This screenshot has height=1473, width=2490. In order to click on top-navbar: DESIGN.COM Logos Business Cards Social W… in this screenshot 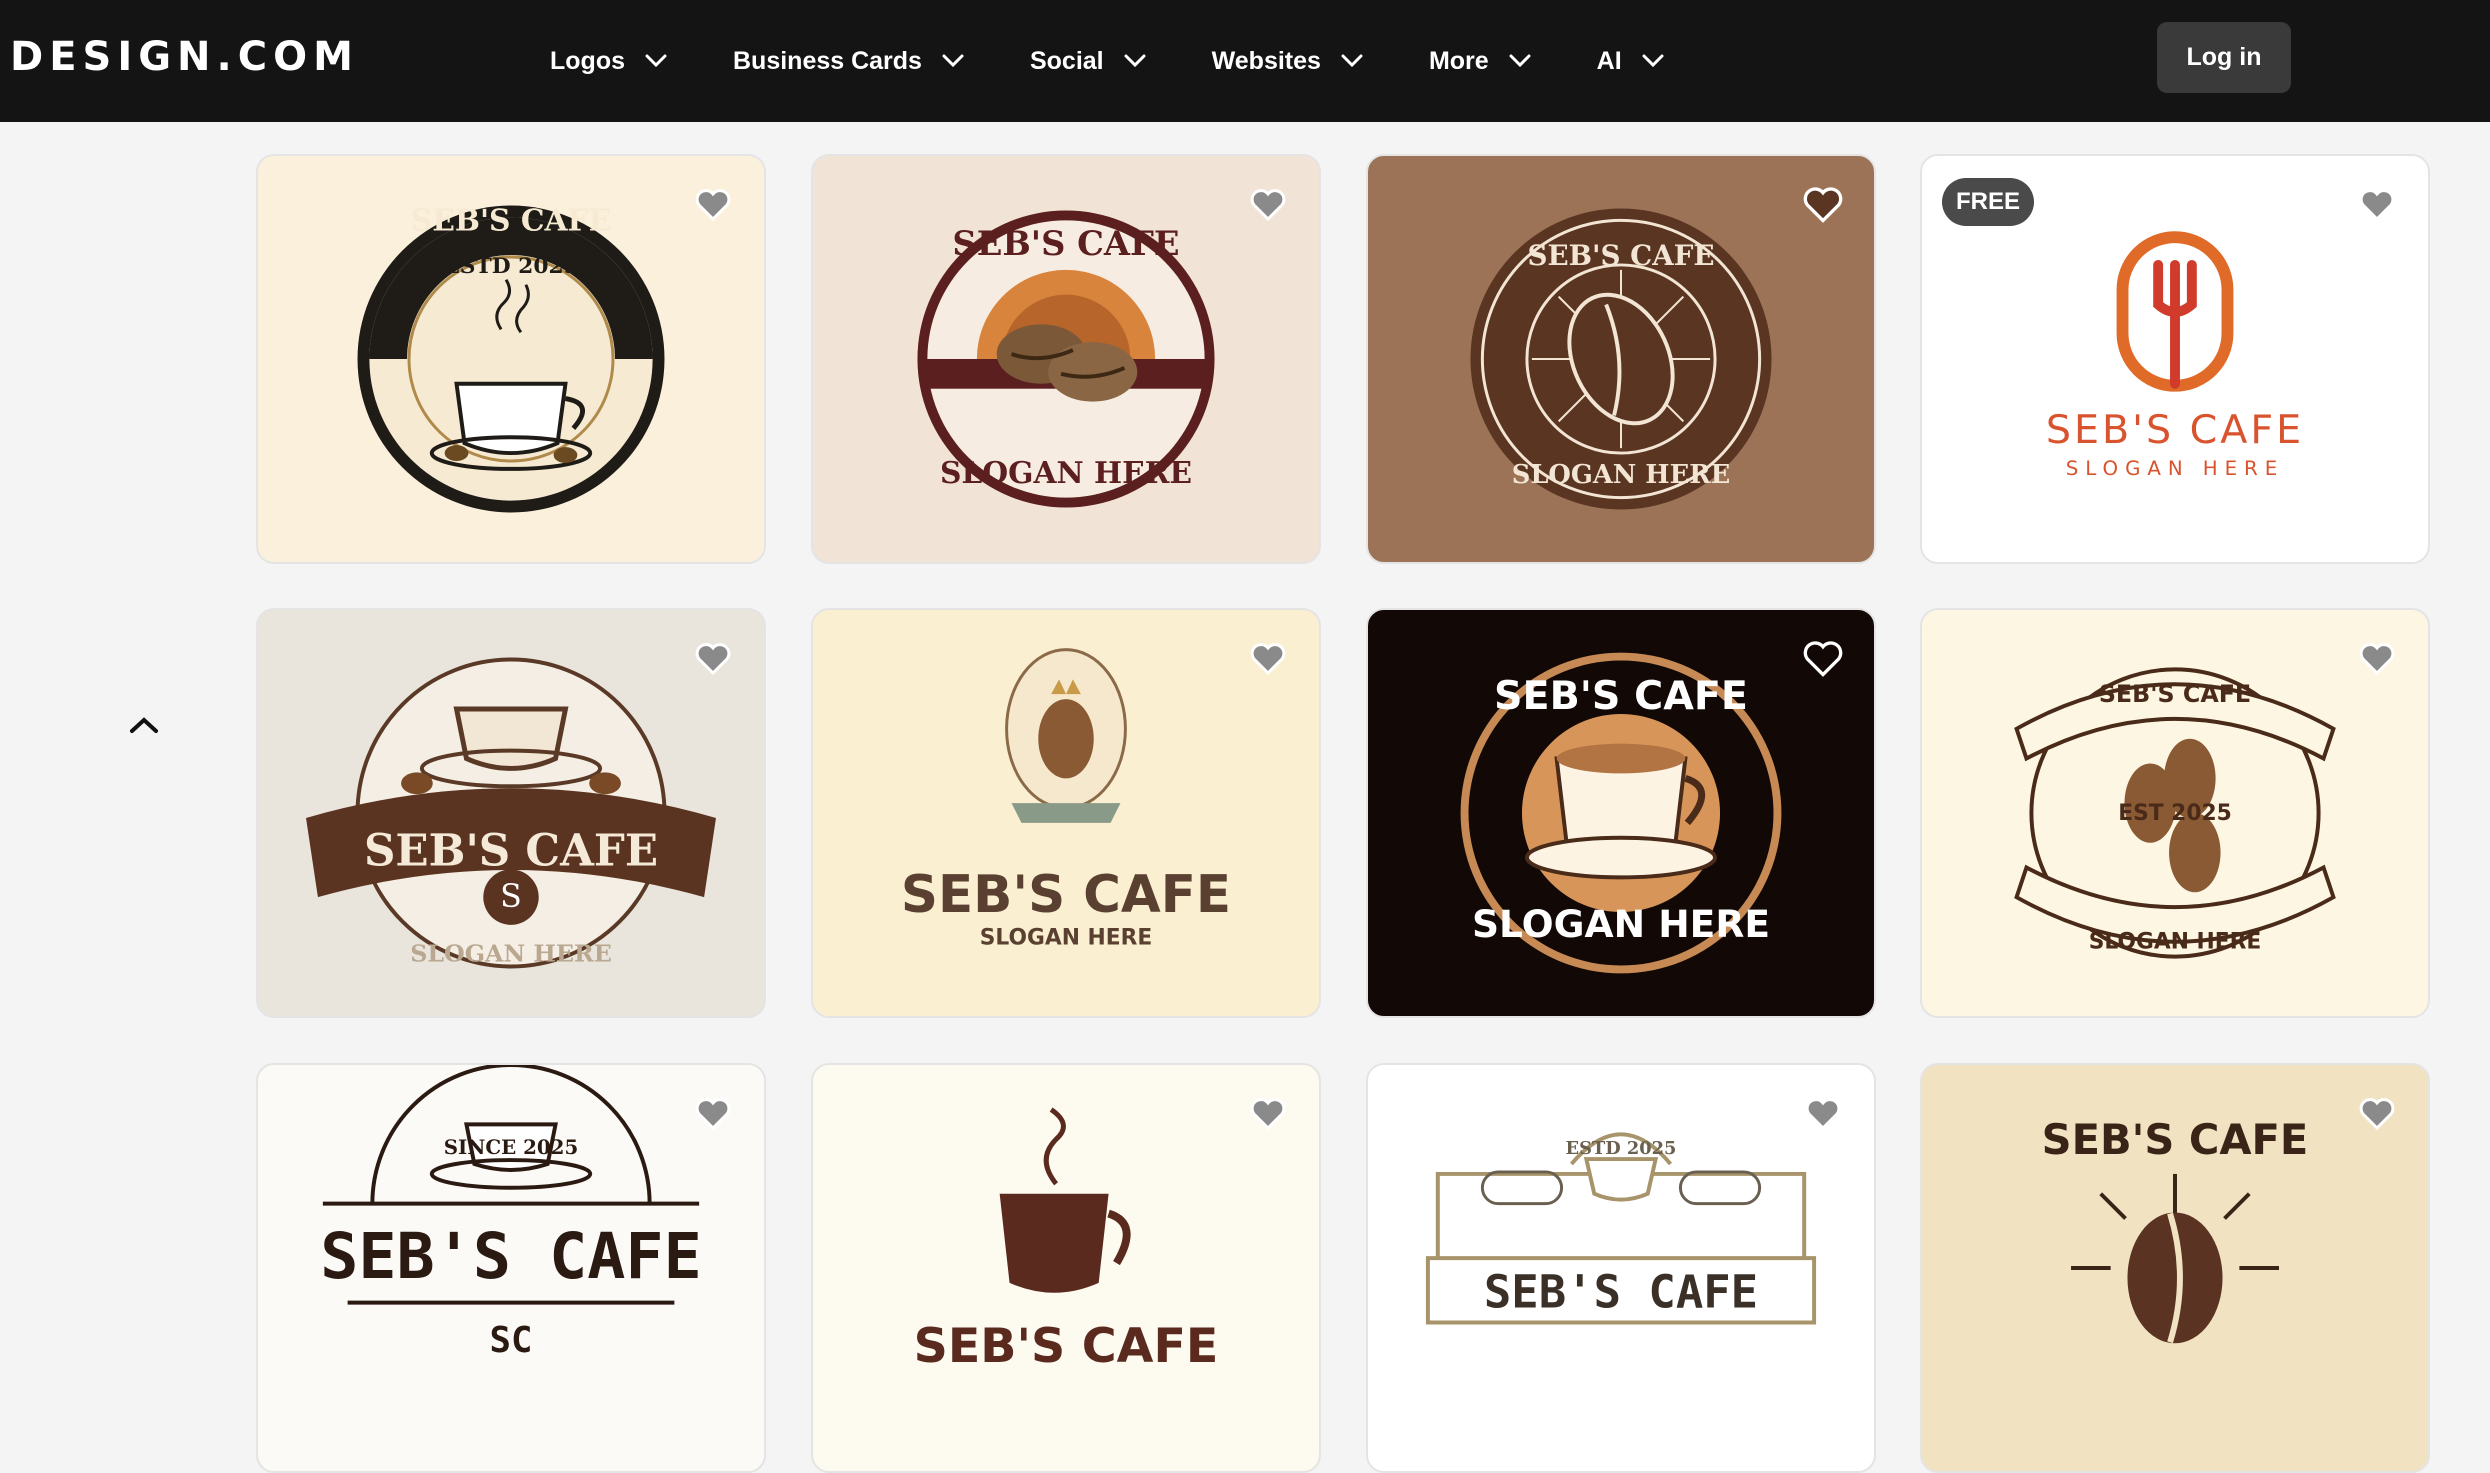, I will do `click(1245, 61)`.